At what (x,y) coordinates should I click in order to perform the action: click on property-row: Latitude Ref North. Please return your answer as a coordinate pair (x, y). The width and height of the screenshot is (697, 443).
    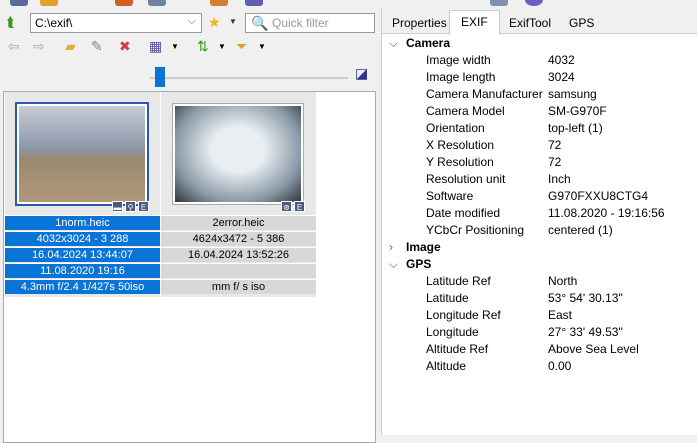
    Looking at the image, I should click on (539, 281).